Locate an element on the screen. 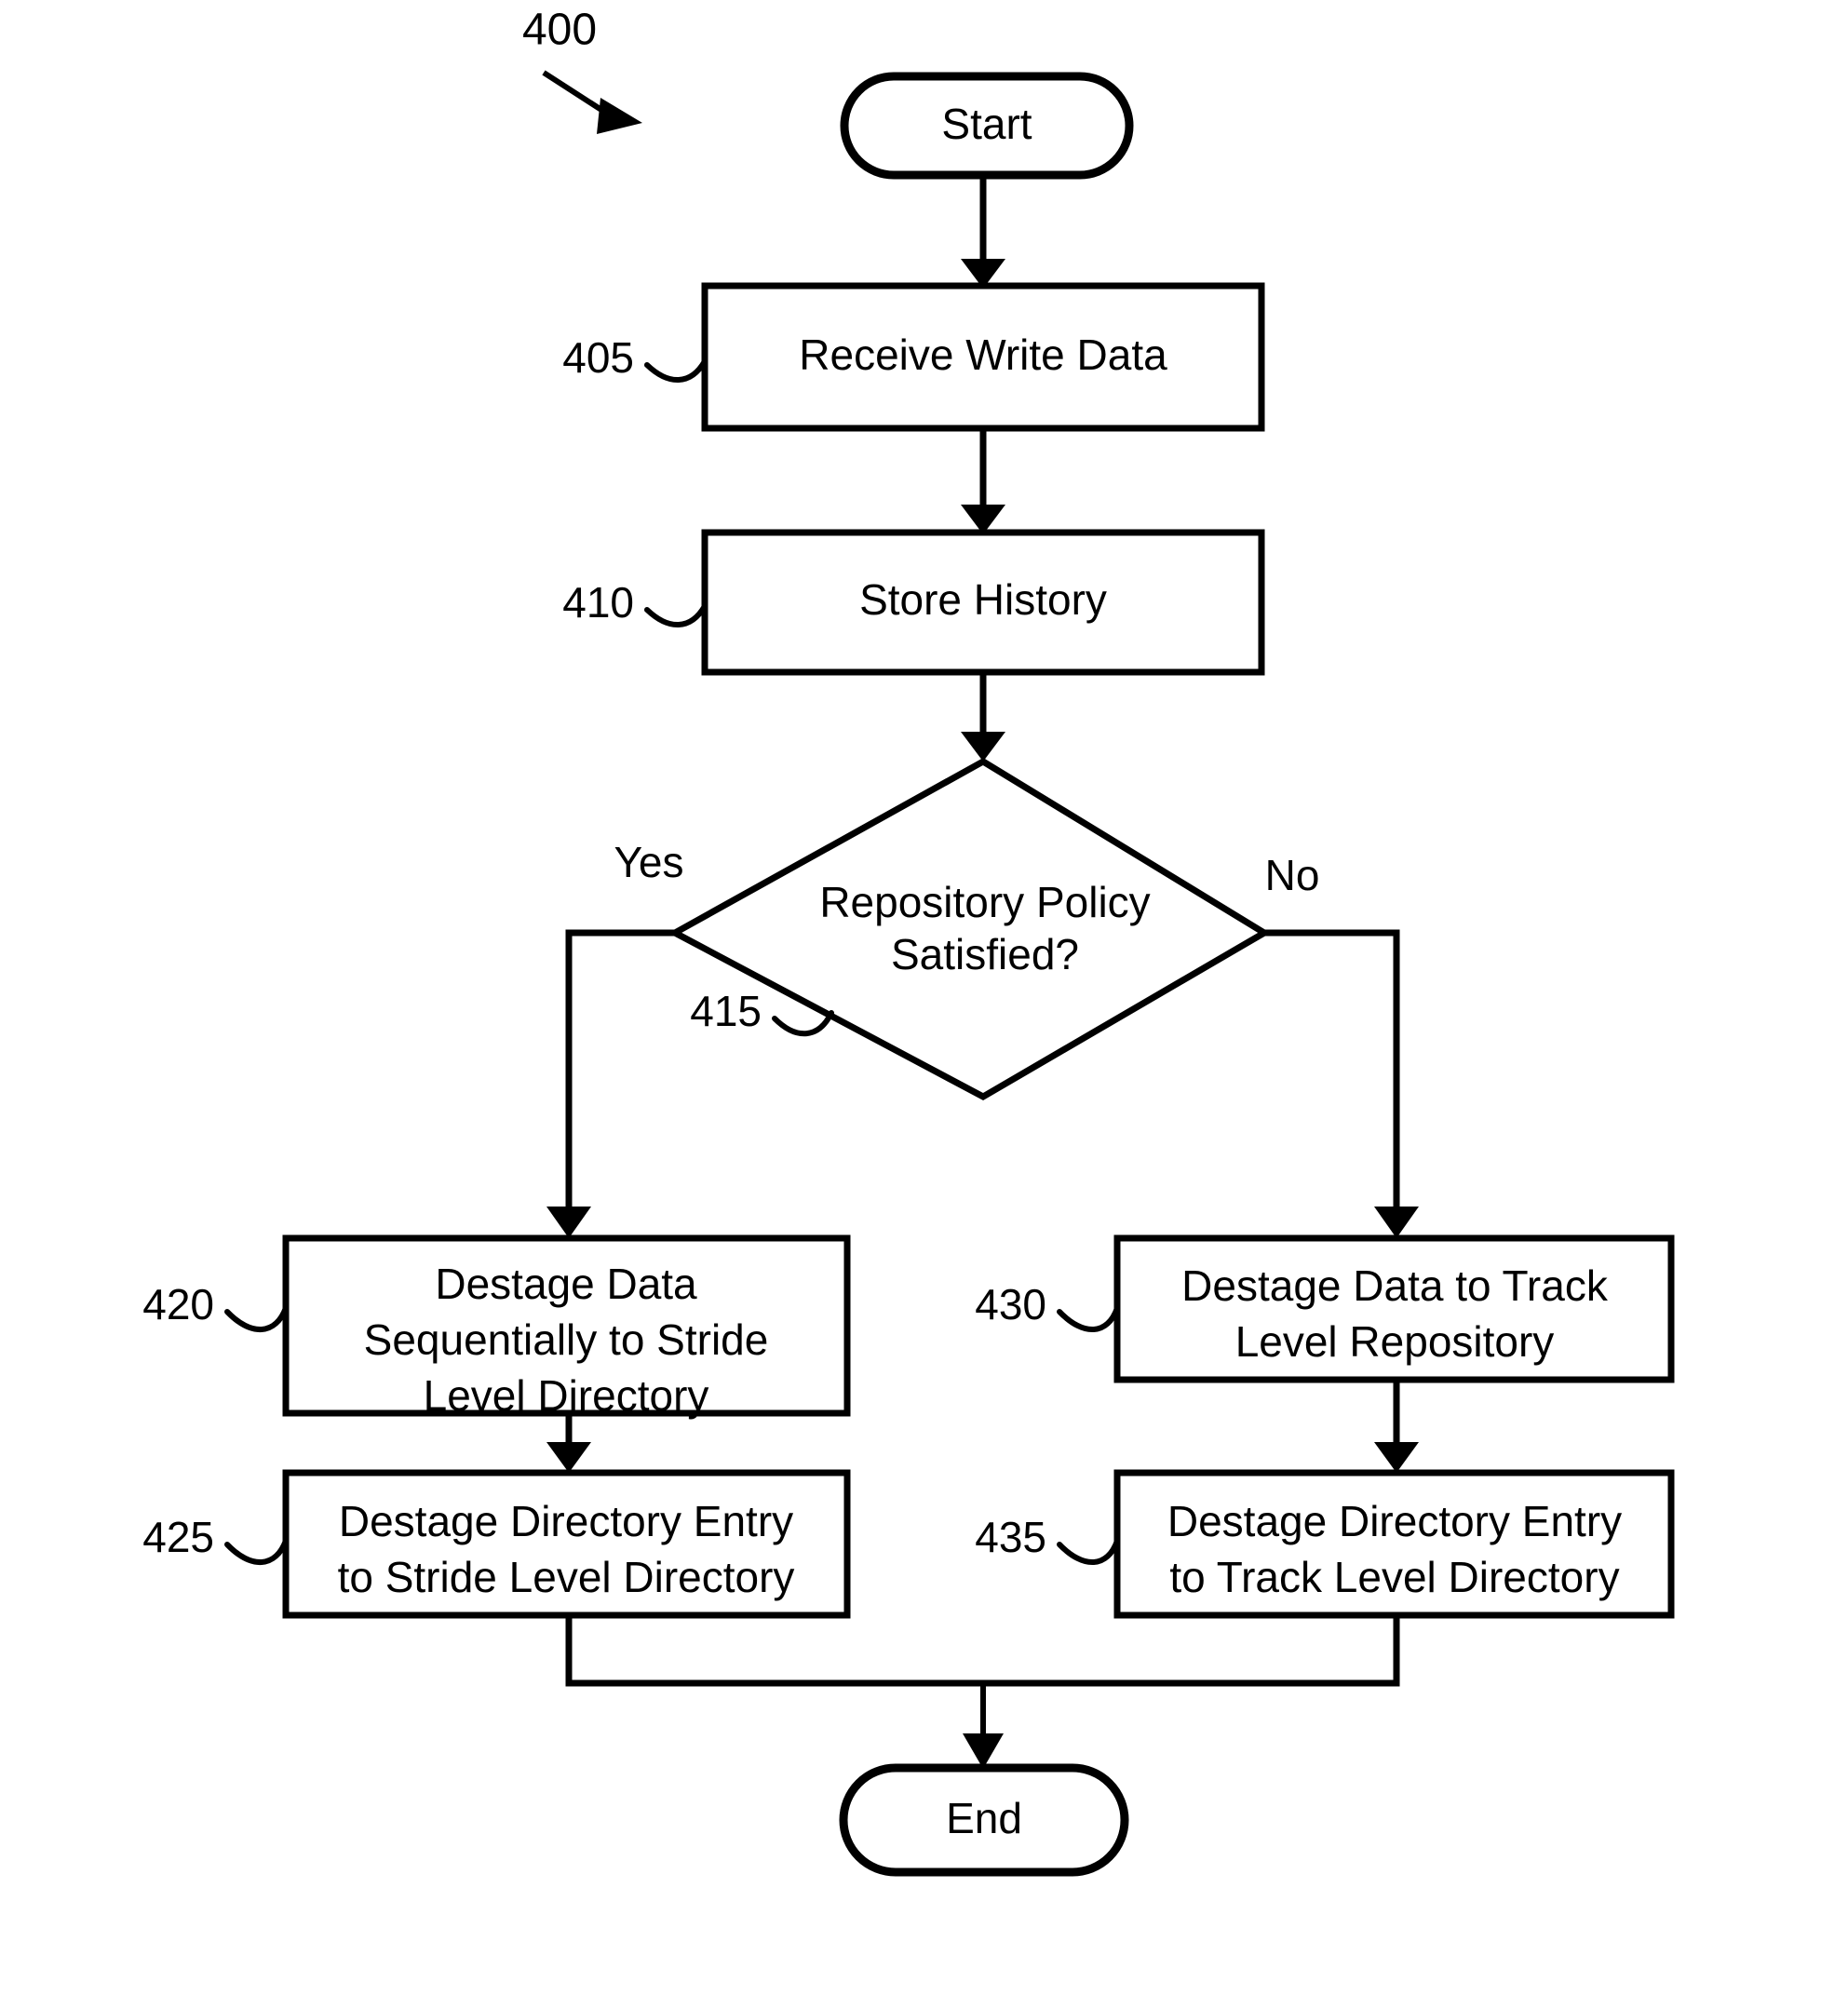 Image resolution: width=1848 pixels, height=2009 pixels. node-start: Start is located at coordinates (987, 126).